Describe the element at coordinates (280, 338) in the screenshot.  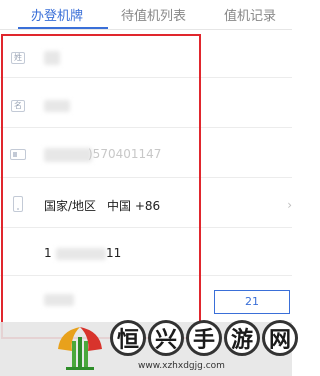
I see `watermark-char: 网` at that location.